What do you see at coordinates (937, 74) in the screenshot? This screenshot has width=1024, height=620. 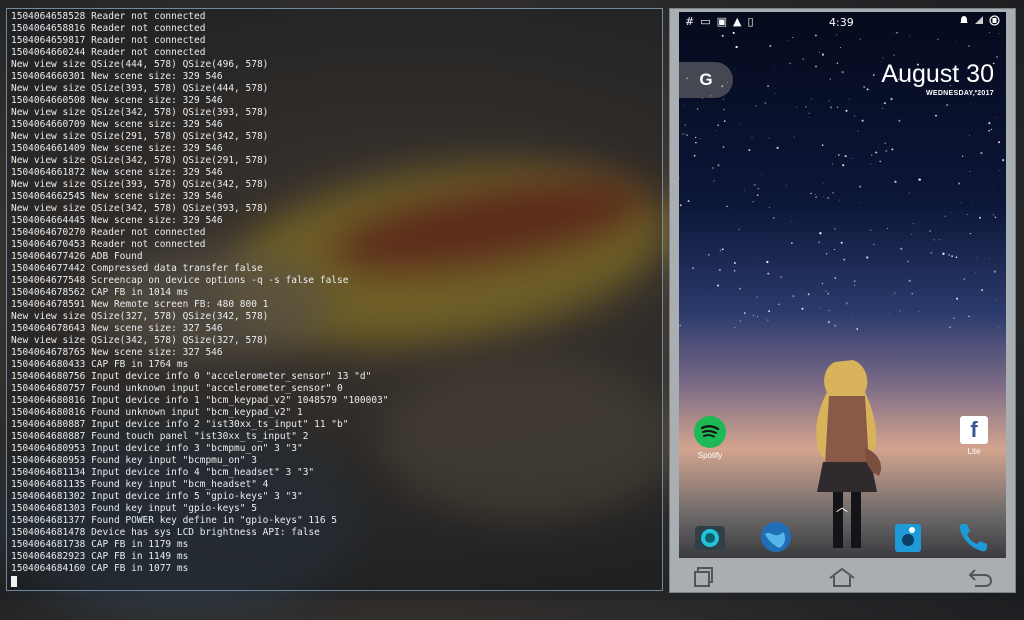 I see `clock-date: August 30` at bounding box center [937, 74].